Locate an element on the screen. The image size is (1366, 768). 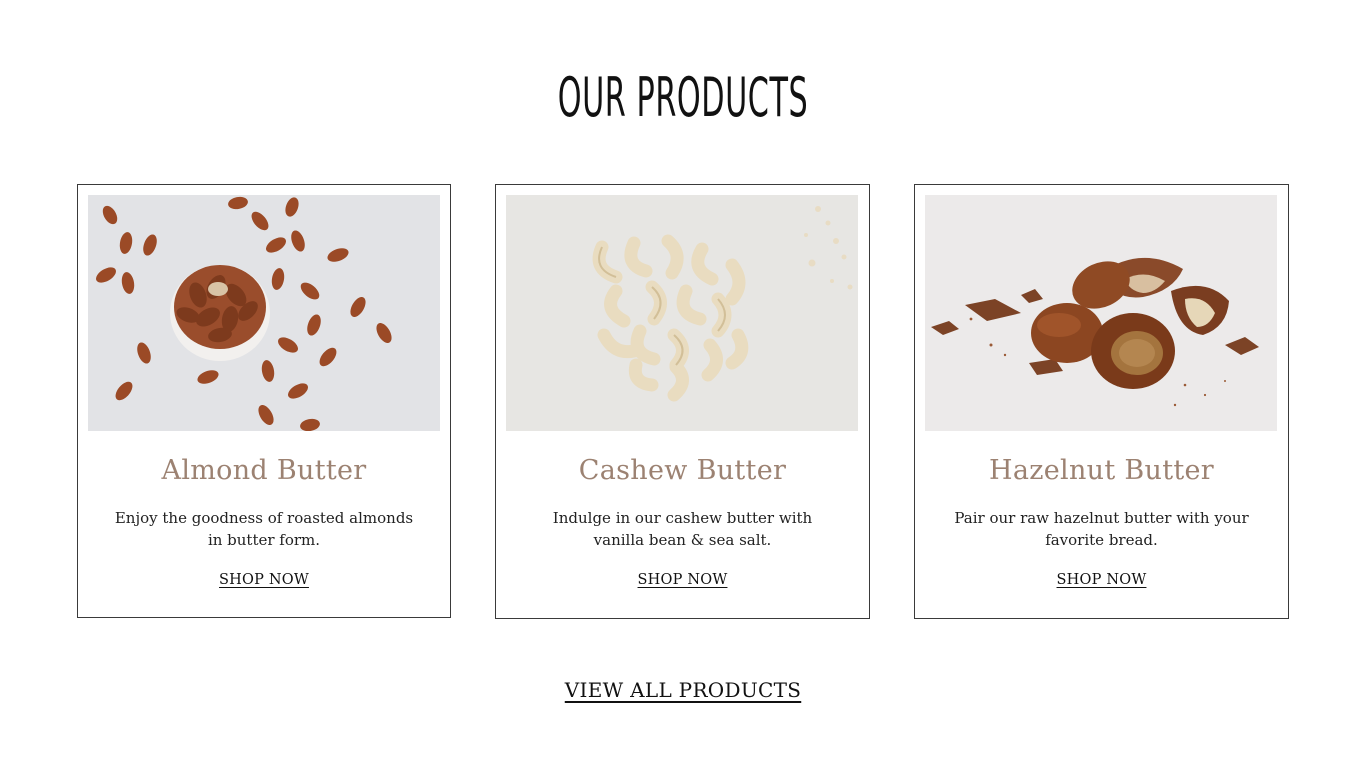
view-all-products-link: VIEW ALL PRODUCTS is located at coordinates (683, 690).